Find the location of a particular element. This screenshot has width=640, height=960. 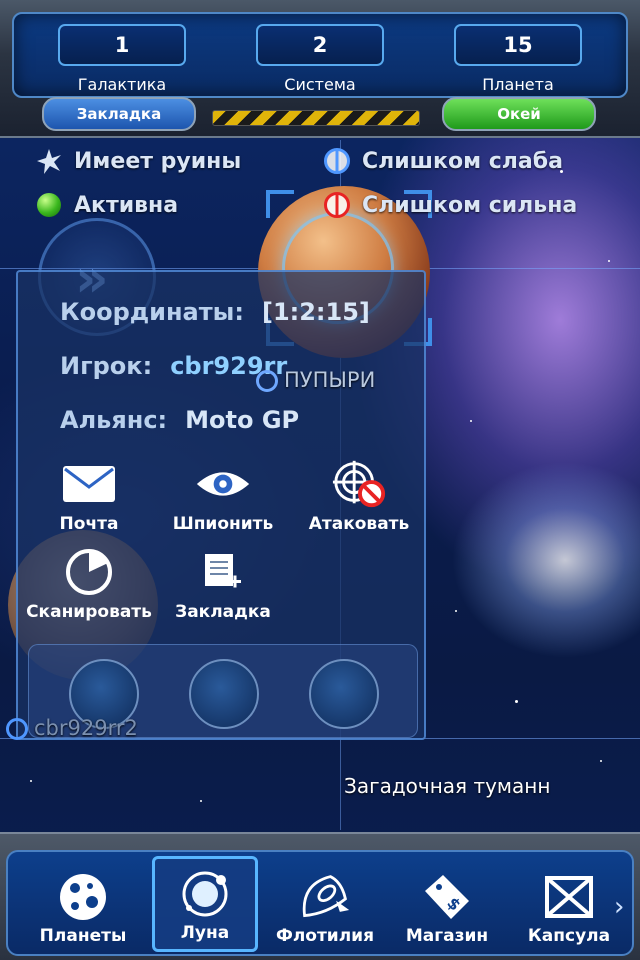

scan-button: Сканировать is located at coordinates (89, 585).